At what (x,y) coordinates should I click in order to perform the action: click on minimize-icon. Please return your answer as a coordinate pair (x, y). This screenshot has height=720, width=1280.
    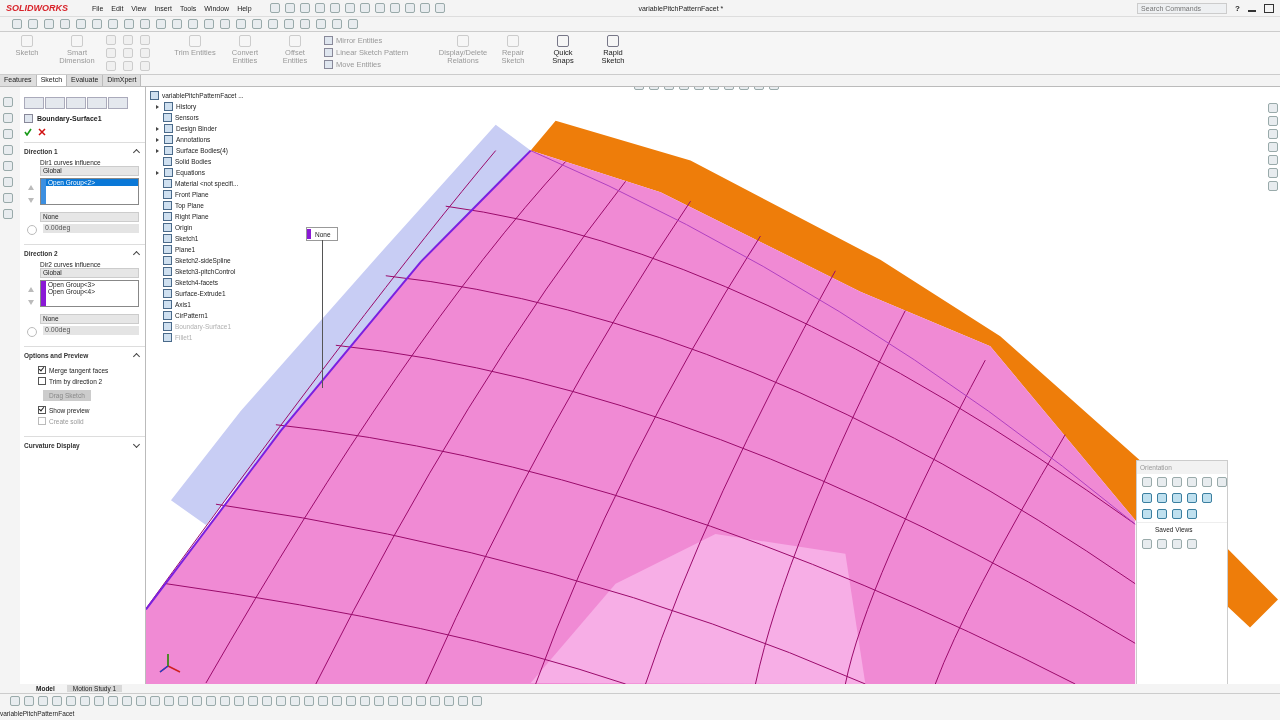
    Looking at the image, I should click on (1252, 10).